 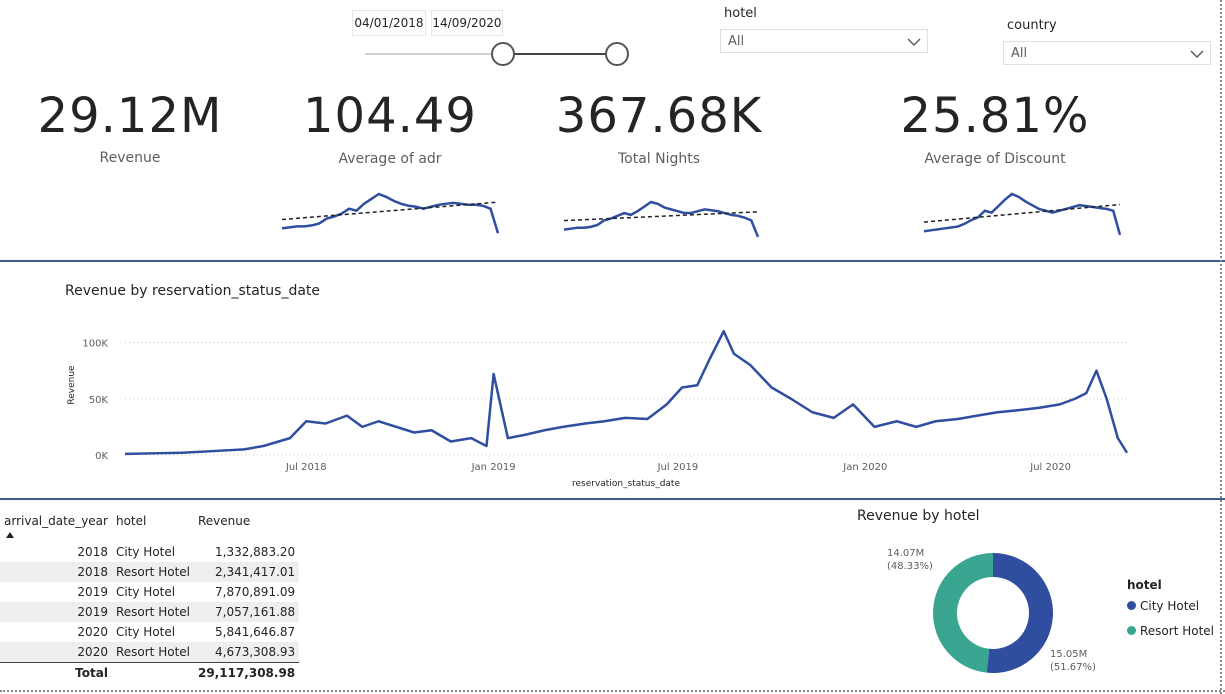 What do you see at coordinates (246, 572) in the screenshot?
I see `table-cell-revenue: 2,341,417.01` at bounding box center [246, 572].